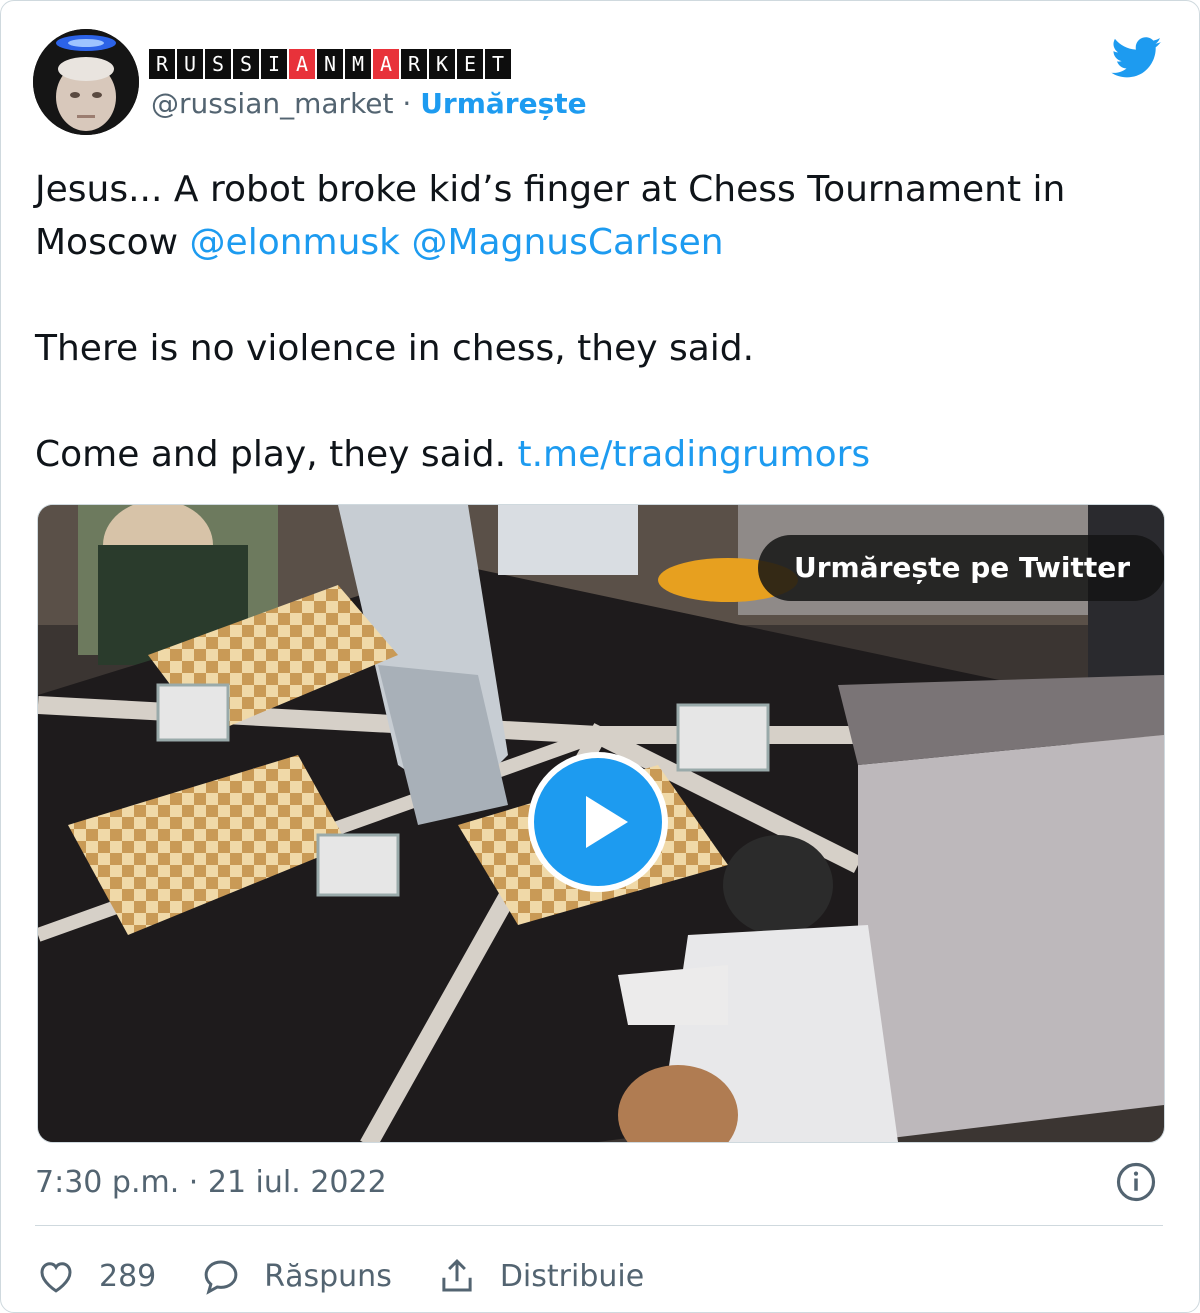 This screenshot has width=1200, height=1313. What do you see at coordinates (1137, 58) in the screenshot?
I see `twitter-bird-icon` at bounding box center [1137, 58].